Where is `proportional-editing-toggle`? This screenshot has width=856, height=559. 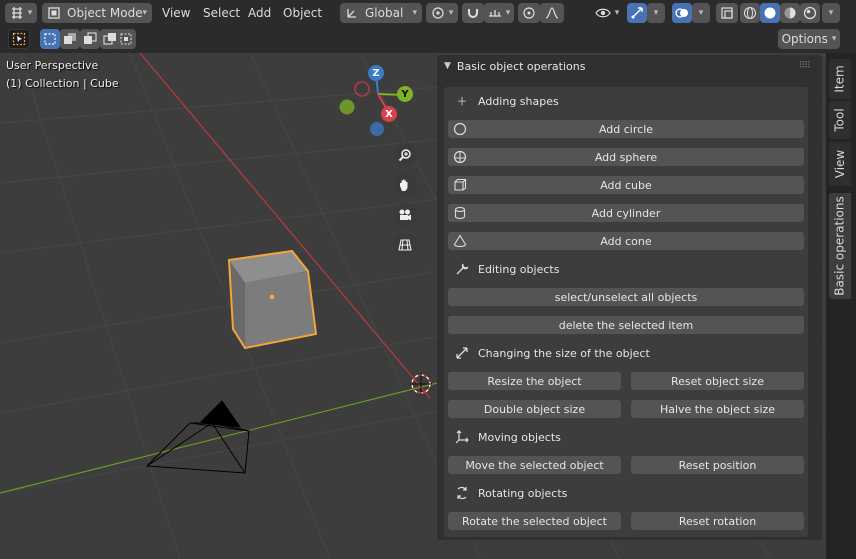
proportional-editing-toggle is located at coordinates (529, 13).